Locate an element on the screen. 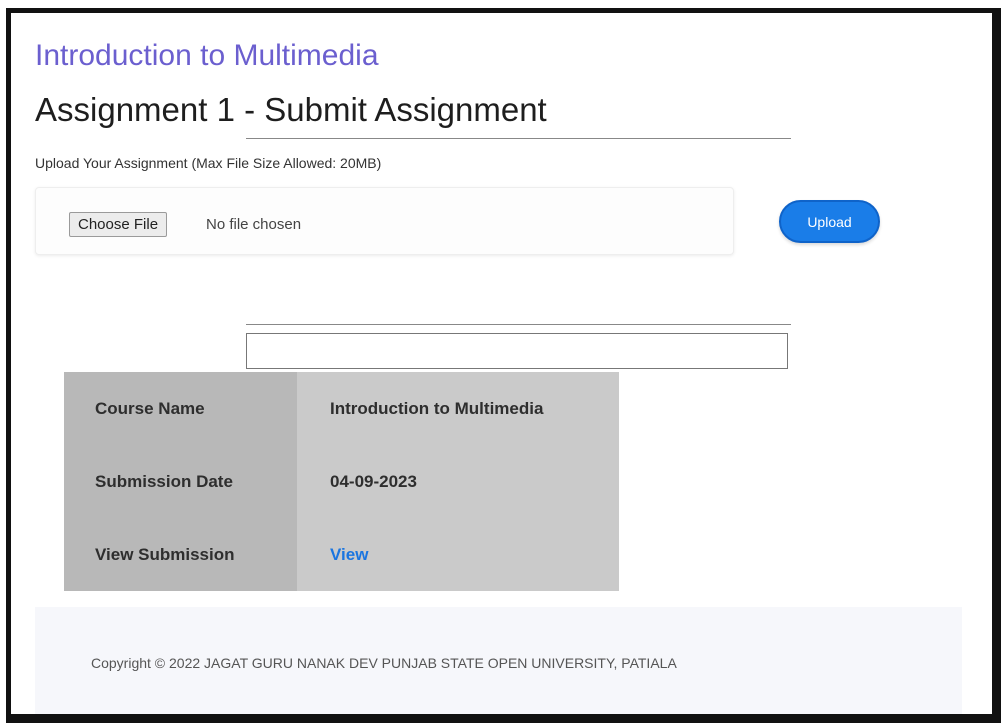 The width and height of the screenshot is (1003, 728). submission-date-label: Submission Date is located at coordinates (180, 481).